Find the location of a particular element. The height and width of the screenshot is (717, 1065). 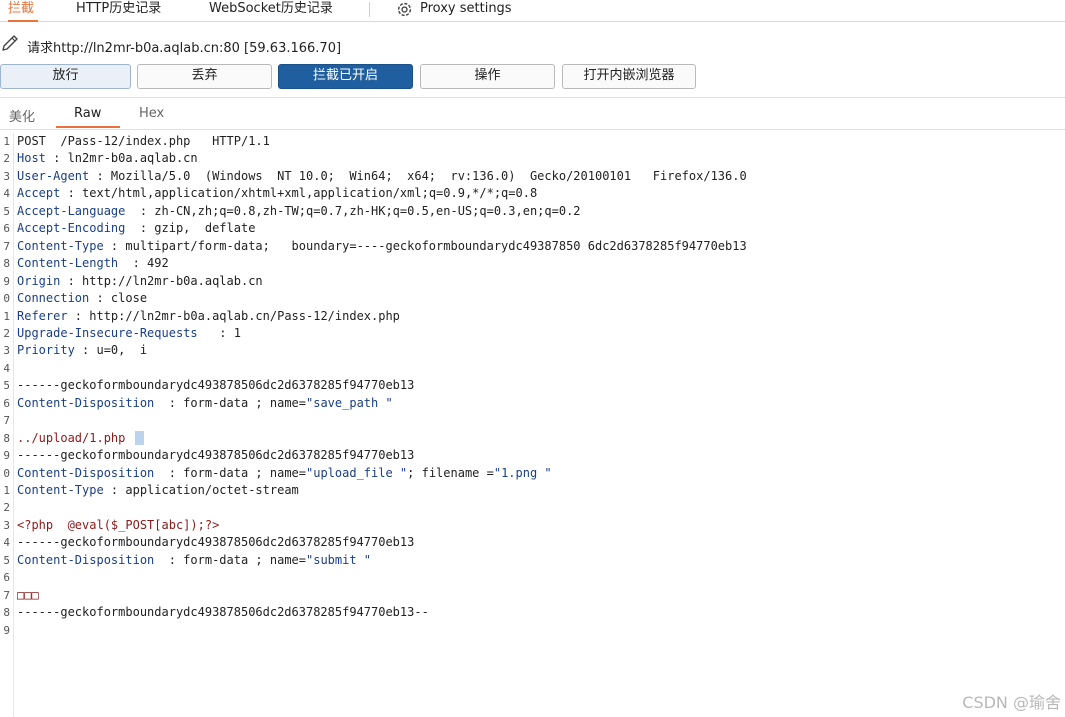

tab-hex: Hex is located at coordinates (151, 117).